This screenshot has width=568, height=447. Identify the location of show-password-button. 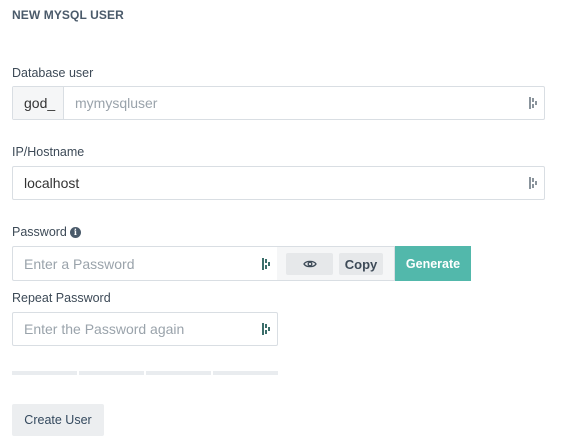
(309, 264).